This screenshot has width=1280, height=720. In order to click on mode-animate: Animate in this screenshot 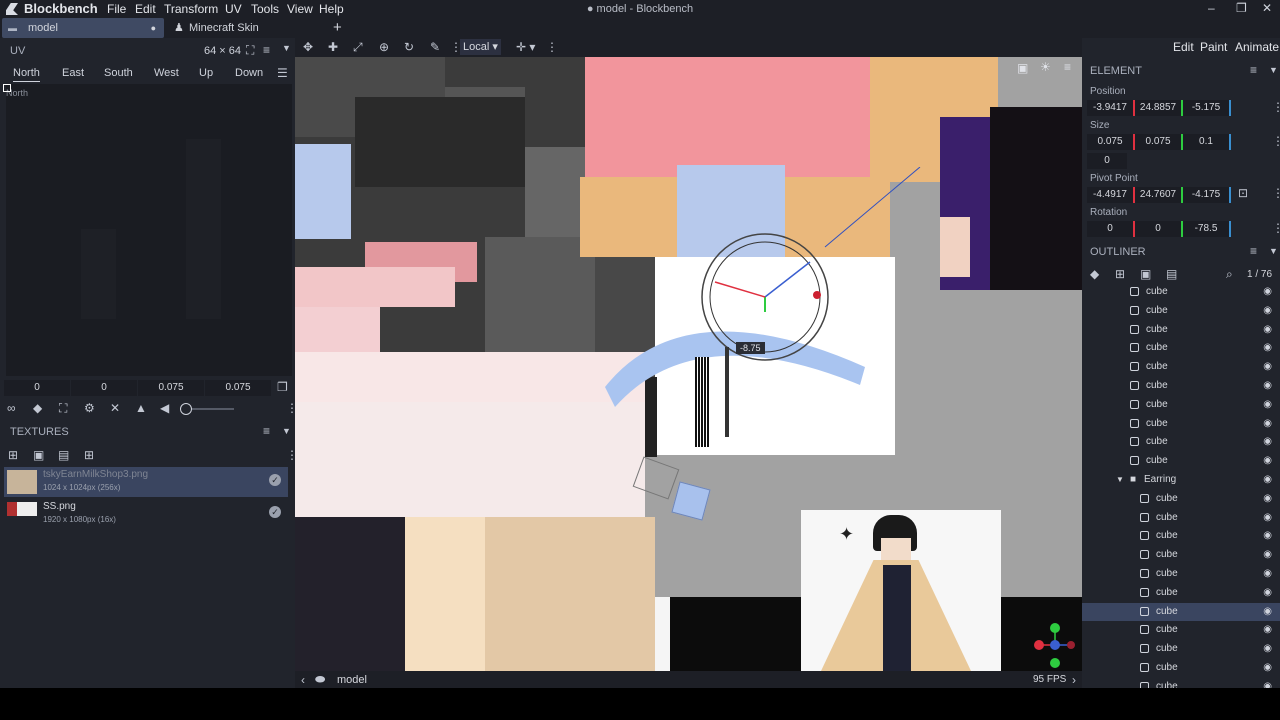, I will do `click(1257, 47)`.